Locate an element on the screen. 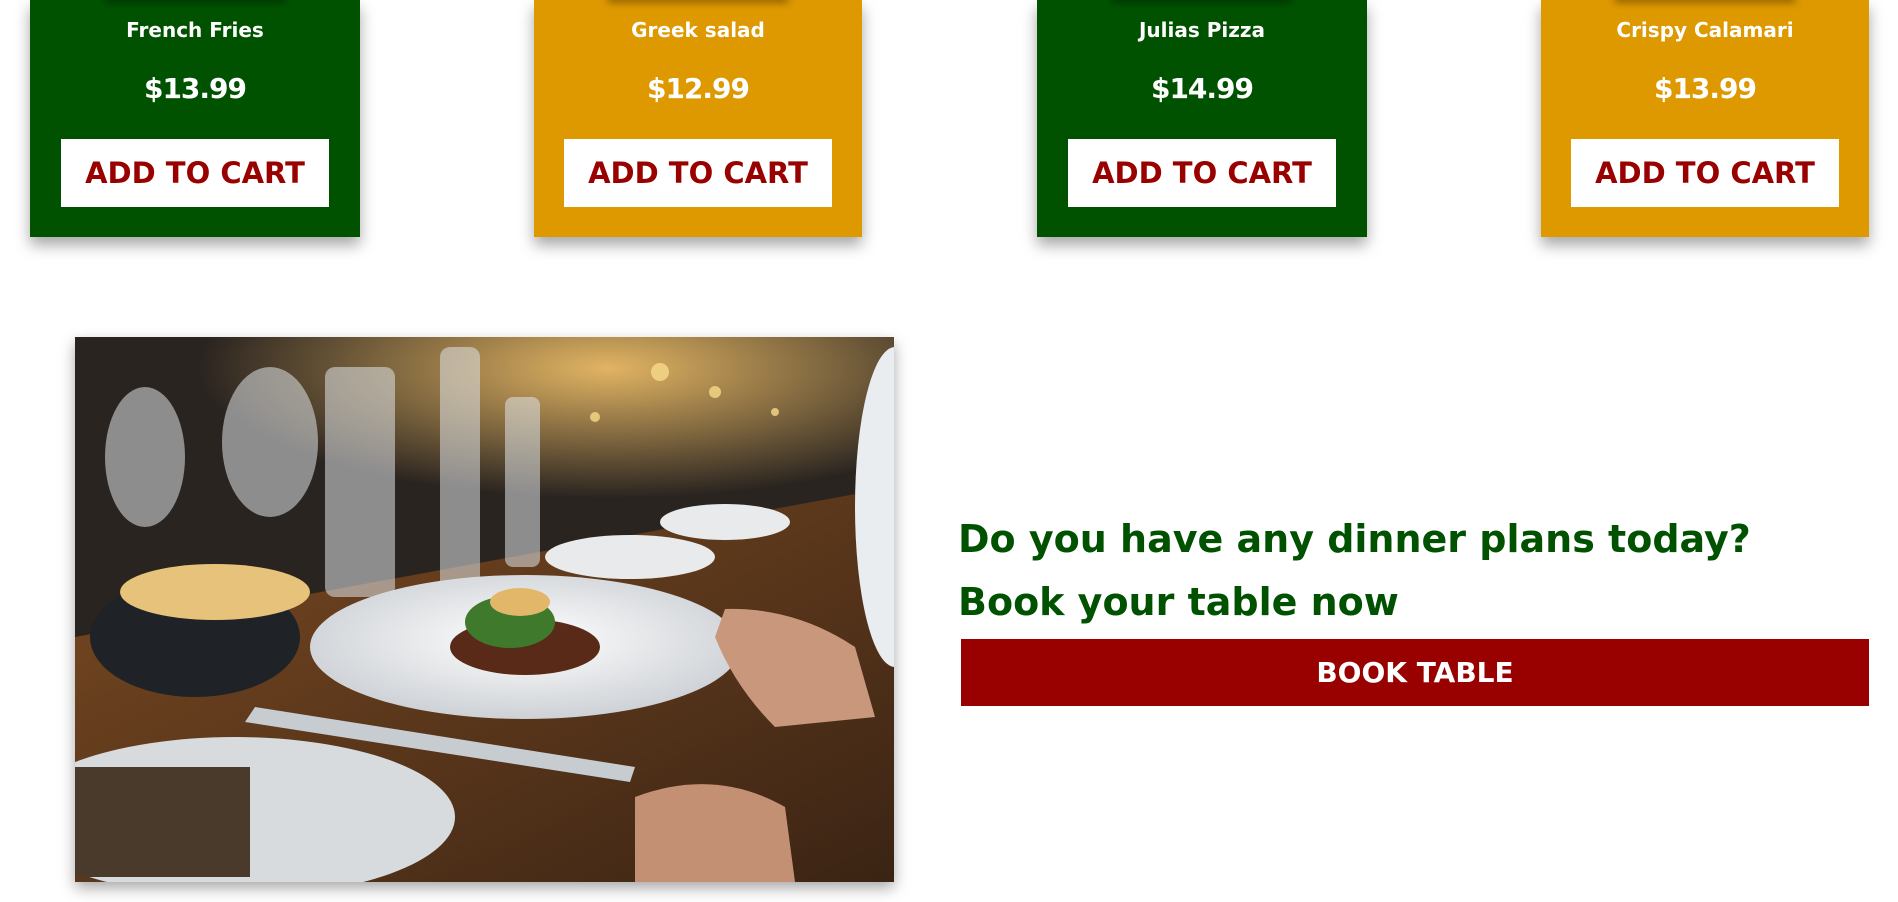 This screenshot has height=902, width=1898. book-table-button: BOOK TABLE is located at coordinates (1415, 672).